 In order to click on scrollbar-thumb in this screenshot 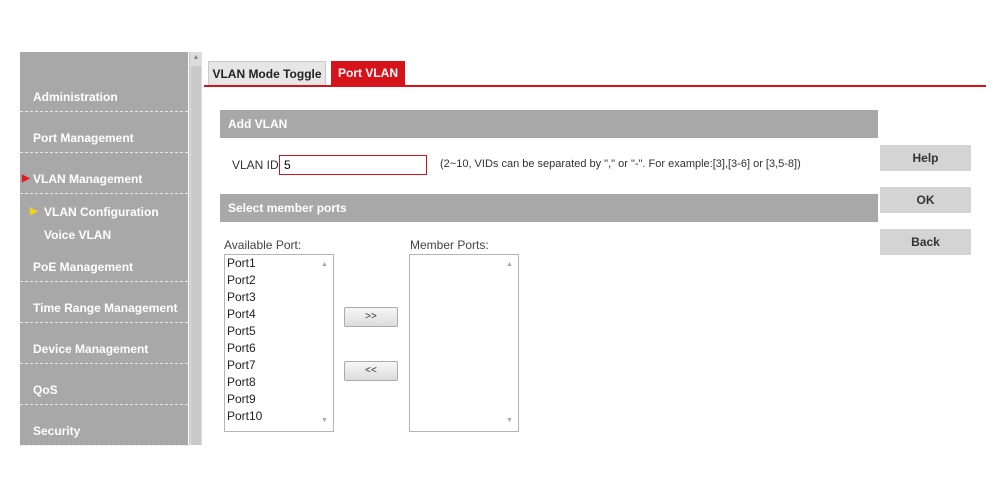, I will do `click(196, 255)`.